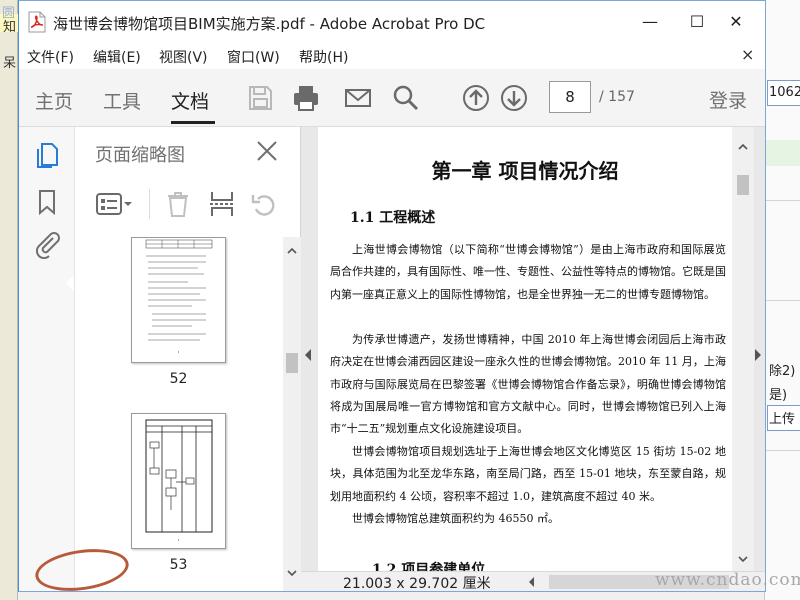 The image size is (800, 600). I want to click on email-icon, so click(358, 98).